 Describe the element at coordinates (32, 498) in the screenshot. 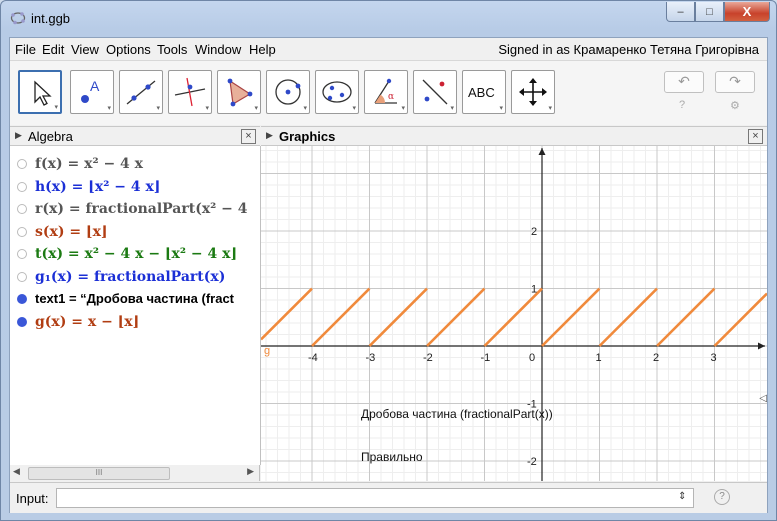

I see `input-label: Input:` at that location.